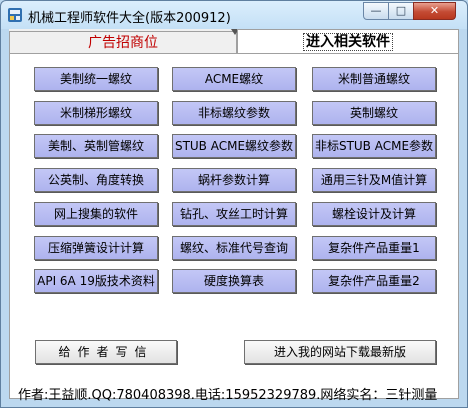  What do you see at coordinates (234, 79) in the screenshot?
I see `software-button: ACME螺纹` at bounding box center [234, 79].